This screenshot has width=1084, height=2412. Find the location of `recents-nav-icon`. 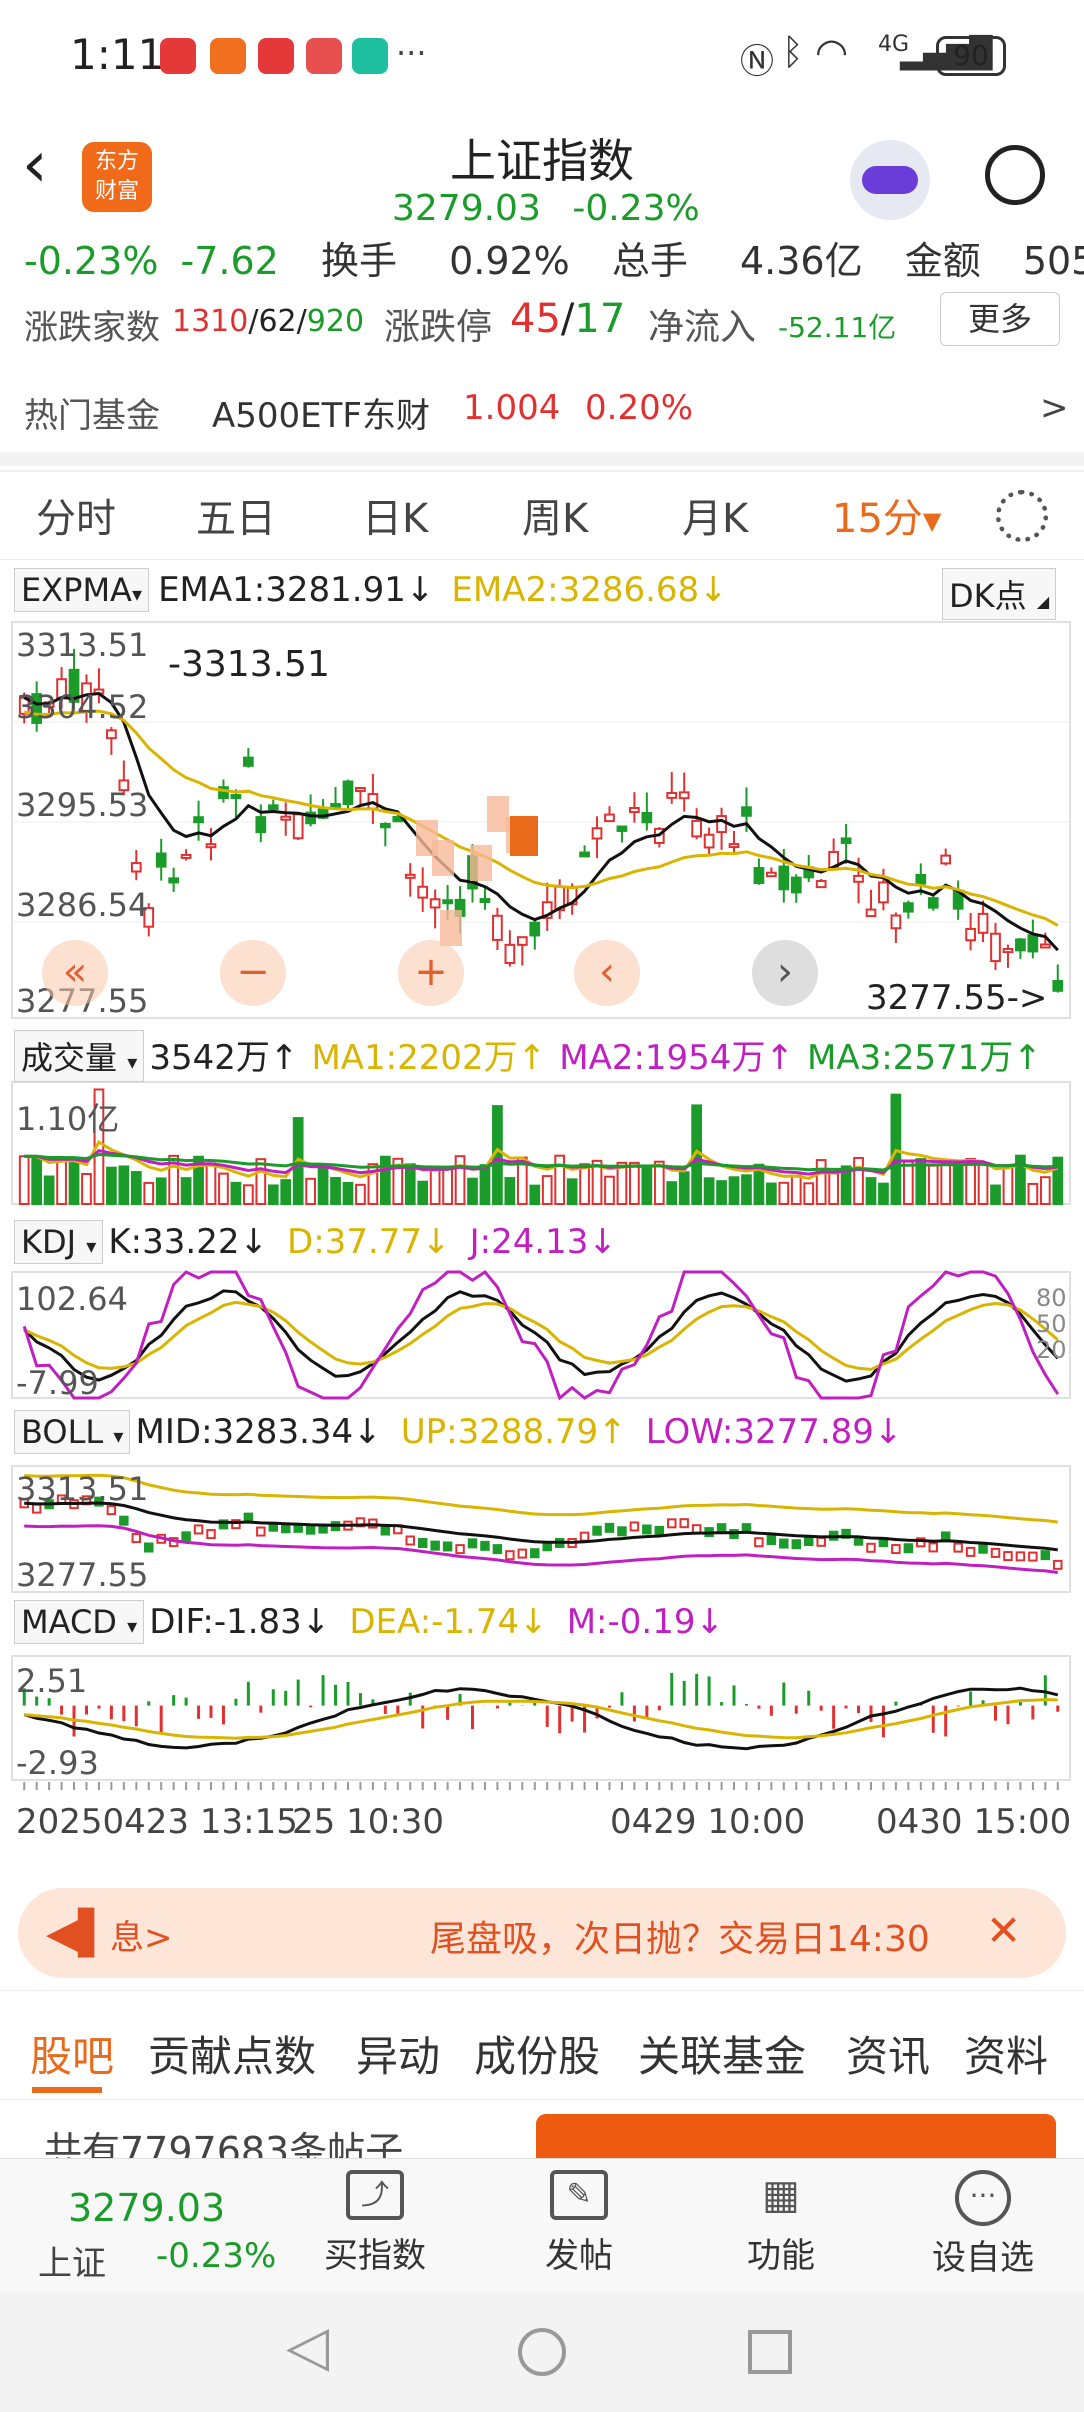

recents-nav-icon is located at coordinates (770, 2352).